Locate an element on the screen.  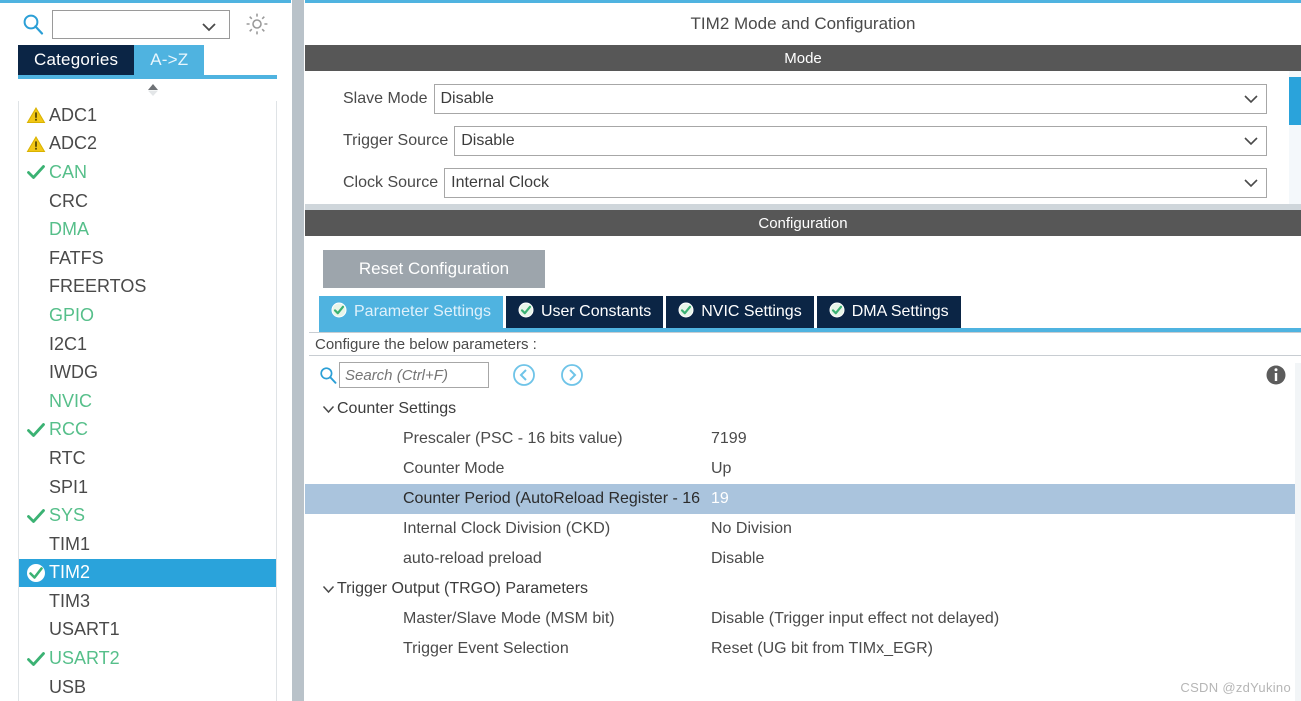
table-row: Prescaler (PSC - 16 bits value) 7199 is located at coordinates (803, 439).